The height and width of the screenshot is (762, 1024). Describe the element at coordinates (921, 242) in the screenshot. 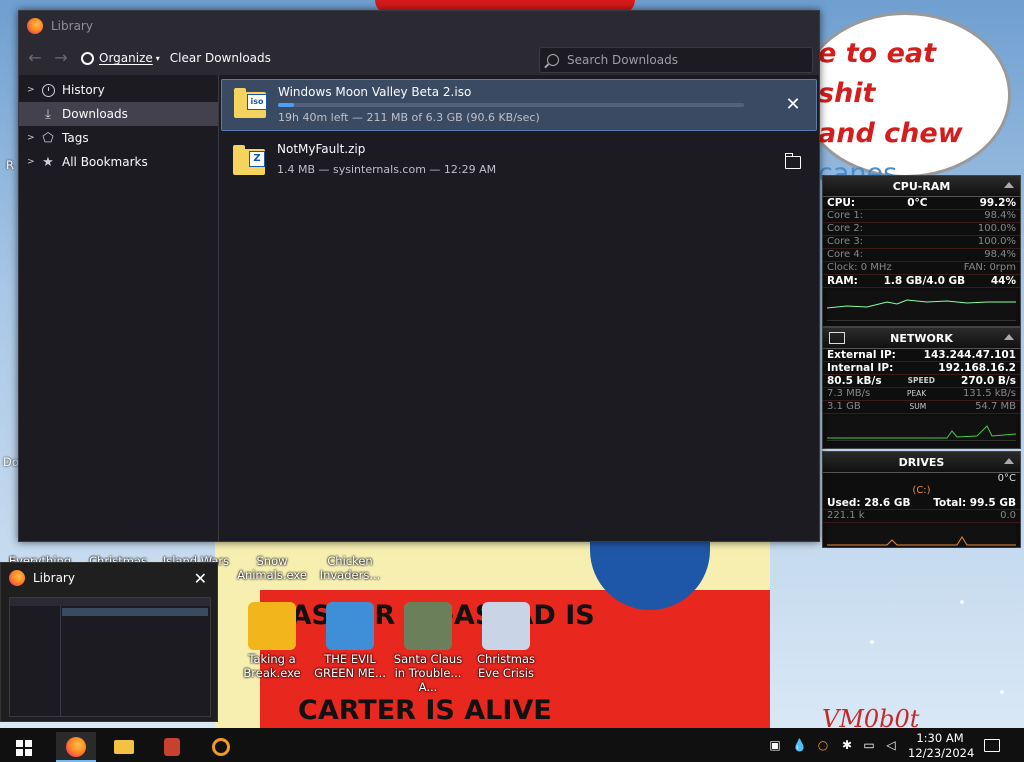

I see `core-row: Core 3: 100.0%` at that location.